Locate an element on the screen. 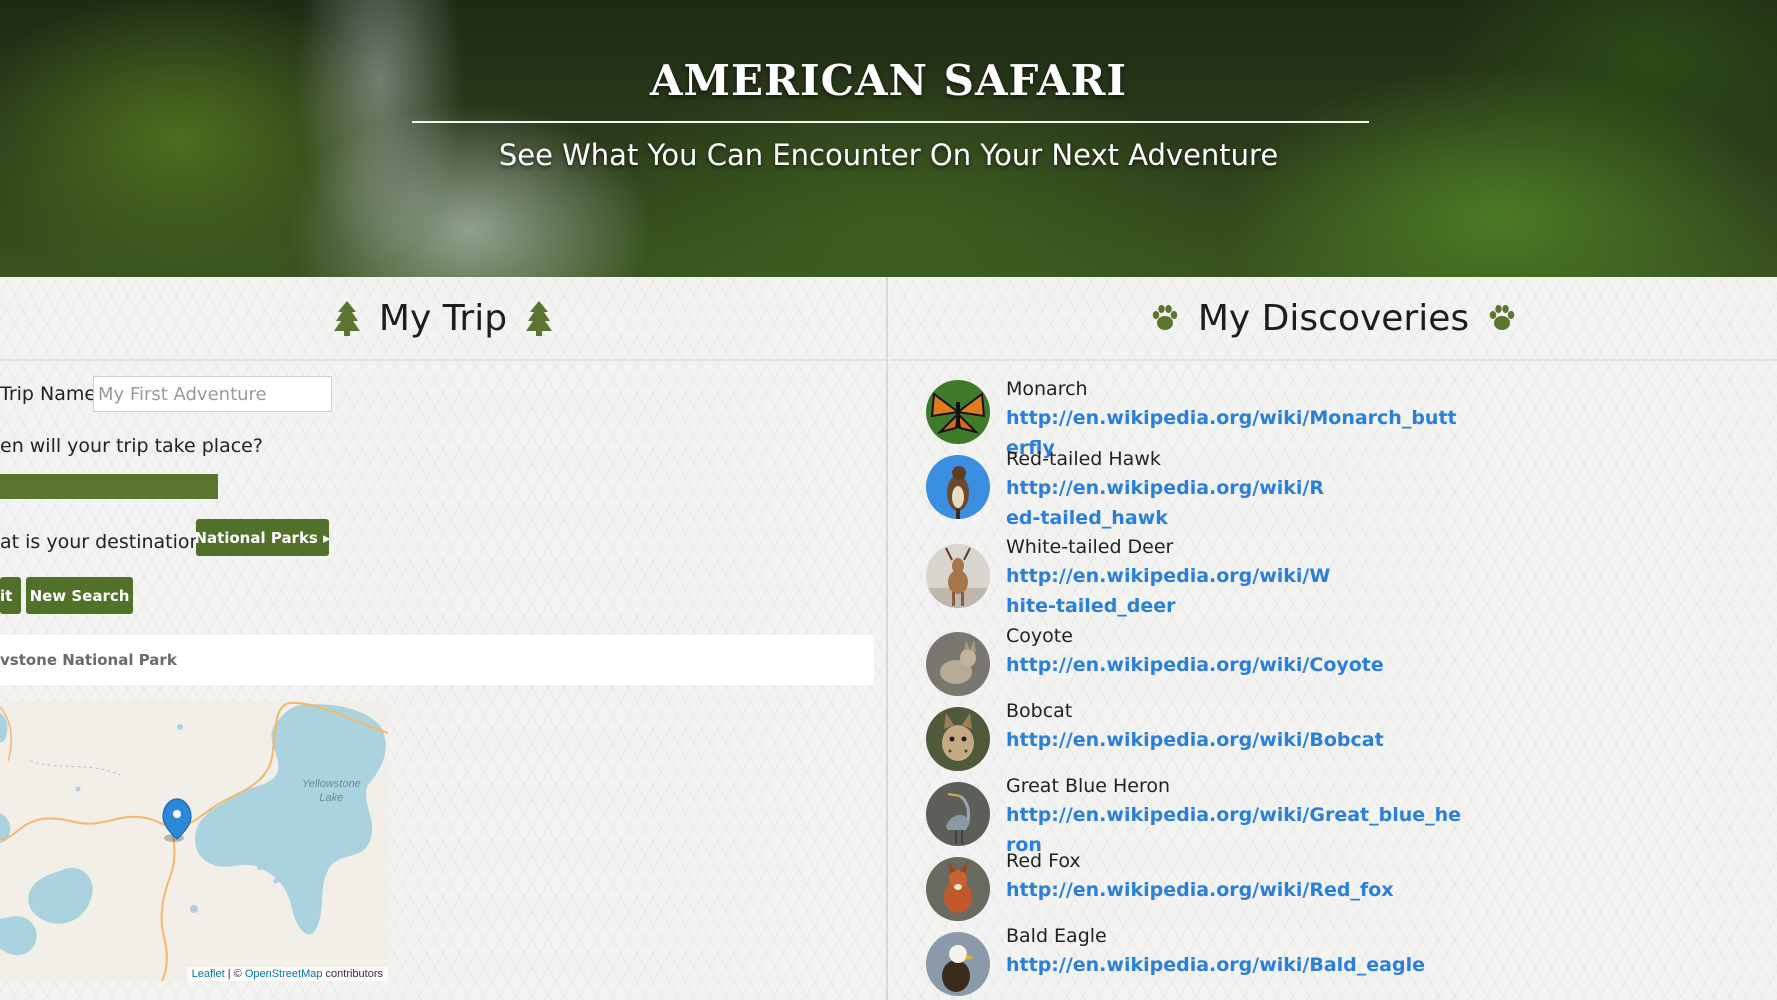 This screenshot has height=1000, width=1777. trip-panel-title: My Trip is located at coordinates (443, 318).